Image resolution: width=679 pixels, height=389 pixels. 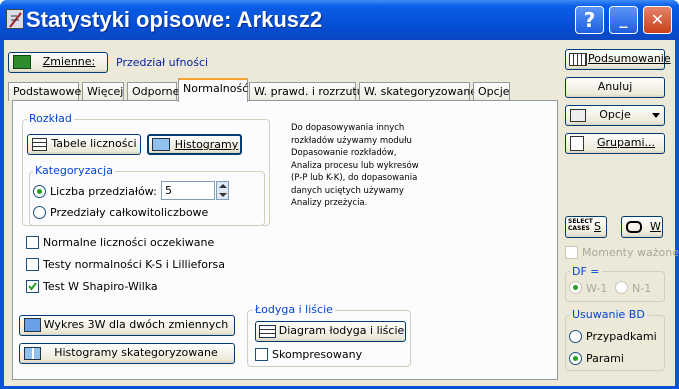 I want to click on przypadkami-label: Przypadkami, so click(x=621, y=336).